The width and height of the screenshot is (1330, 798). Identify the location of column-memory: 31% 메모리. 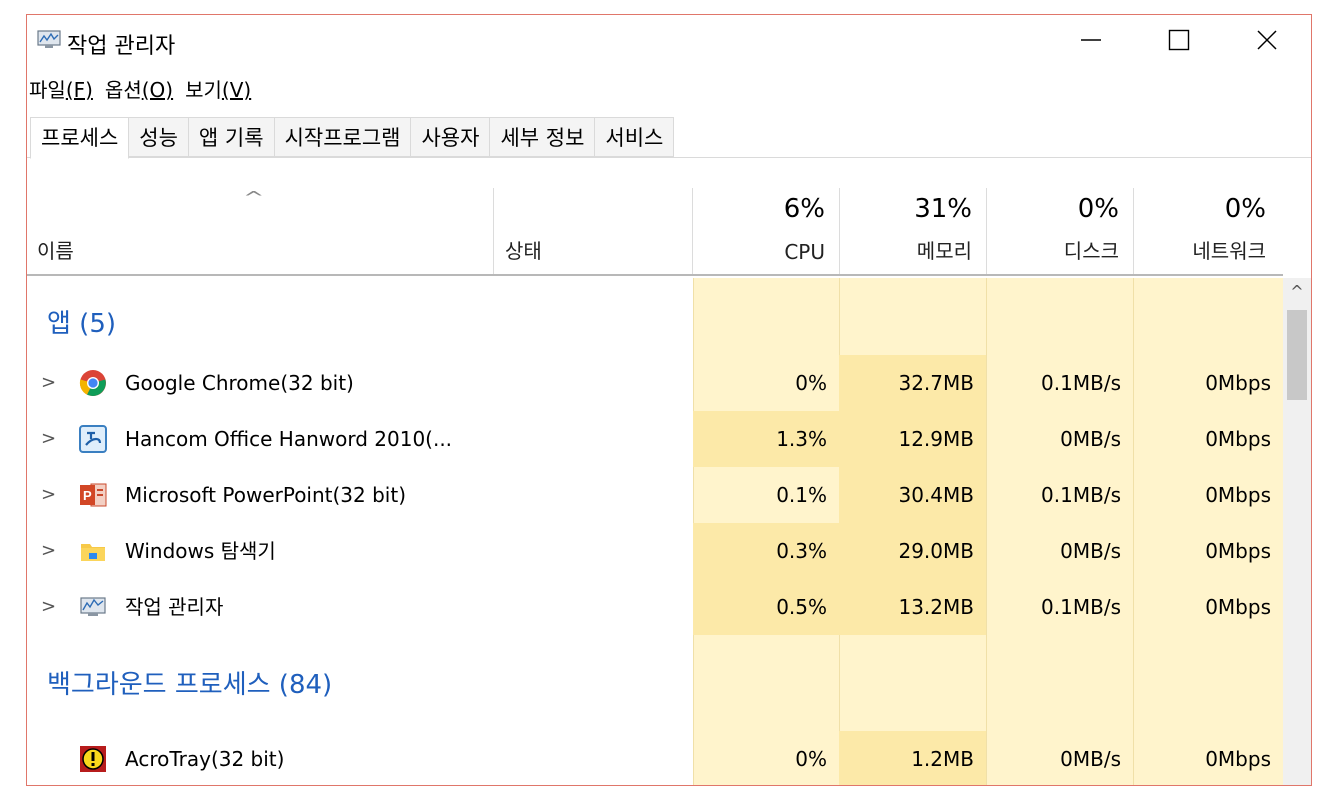
(913, 231).